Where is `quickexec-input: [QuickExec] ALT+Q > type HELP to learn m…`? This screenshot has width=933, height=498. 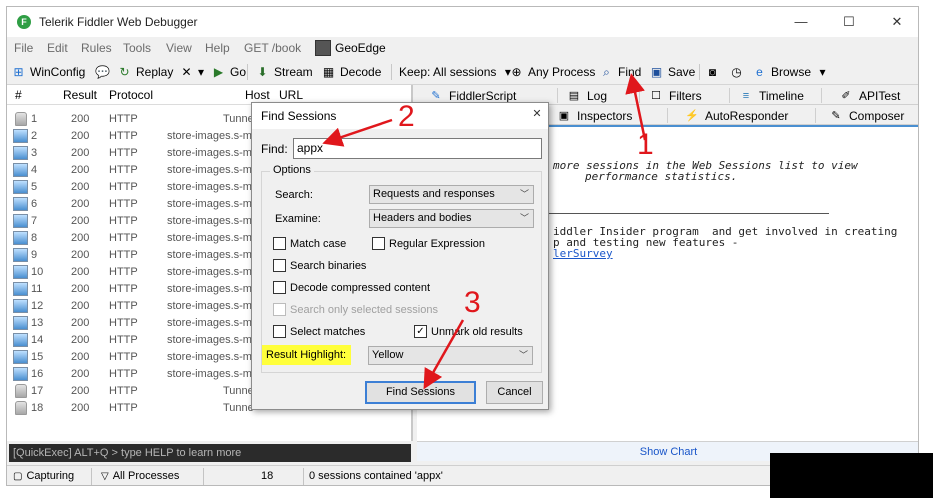
quickexec-input: [QuickExec] ALT+Q > type HELP to learn m… is located at coordinates (210, 453).